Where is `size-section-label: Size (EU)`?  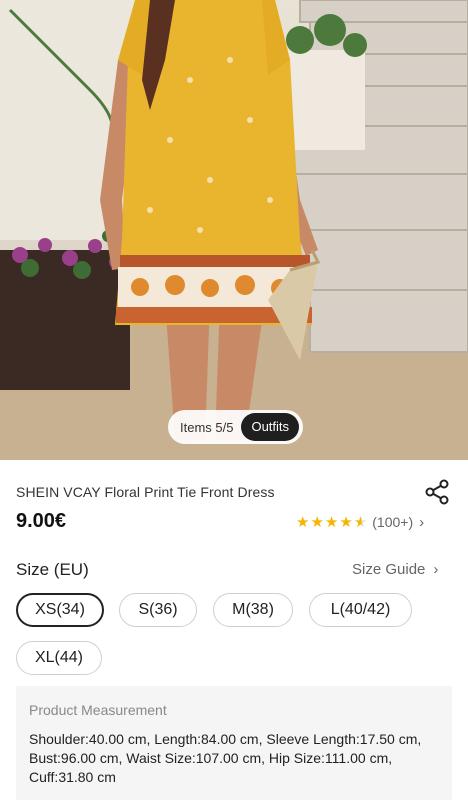
size-section-label: Size (EU) is located at coordinates (52, 569).